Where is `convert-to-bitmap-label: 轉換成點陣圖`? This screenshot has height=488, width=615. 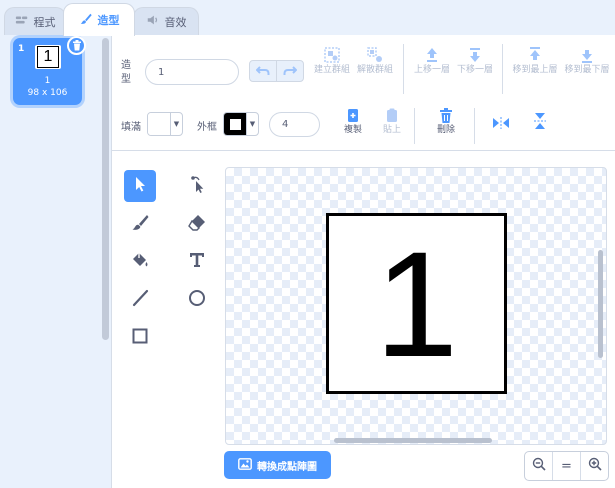 convert-to-bitmap-label: 轉換成點陣圖 is located at coordinates (287, 467).